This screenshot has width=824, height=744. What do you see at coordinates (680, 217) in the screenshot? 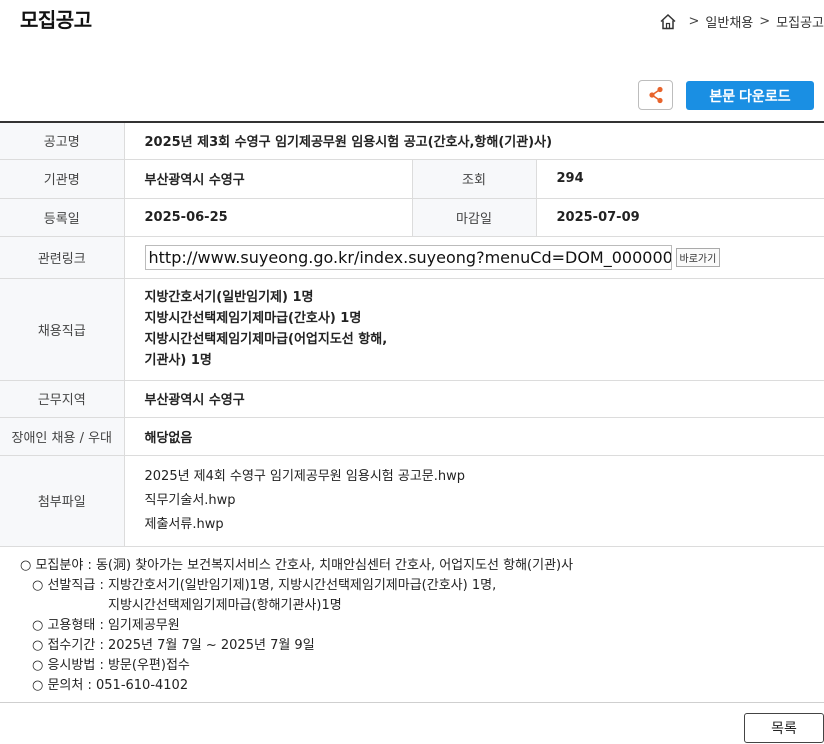
I see `deadline-value: 2025-07-09` at bounding box center [680, 217].